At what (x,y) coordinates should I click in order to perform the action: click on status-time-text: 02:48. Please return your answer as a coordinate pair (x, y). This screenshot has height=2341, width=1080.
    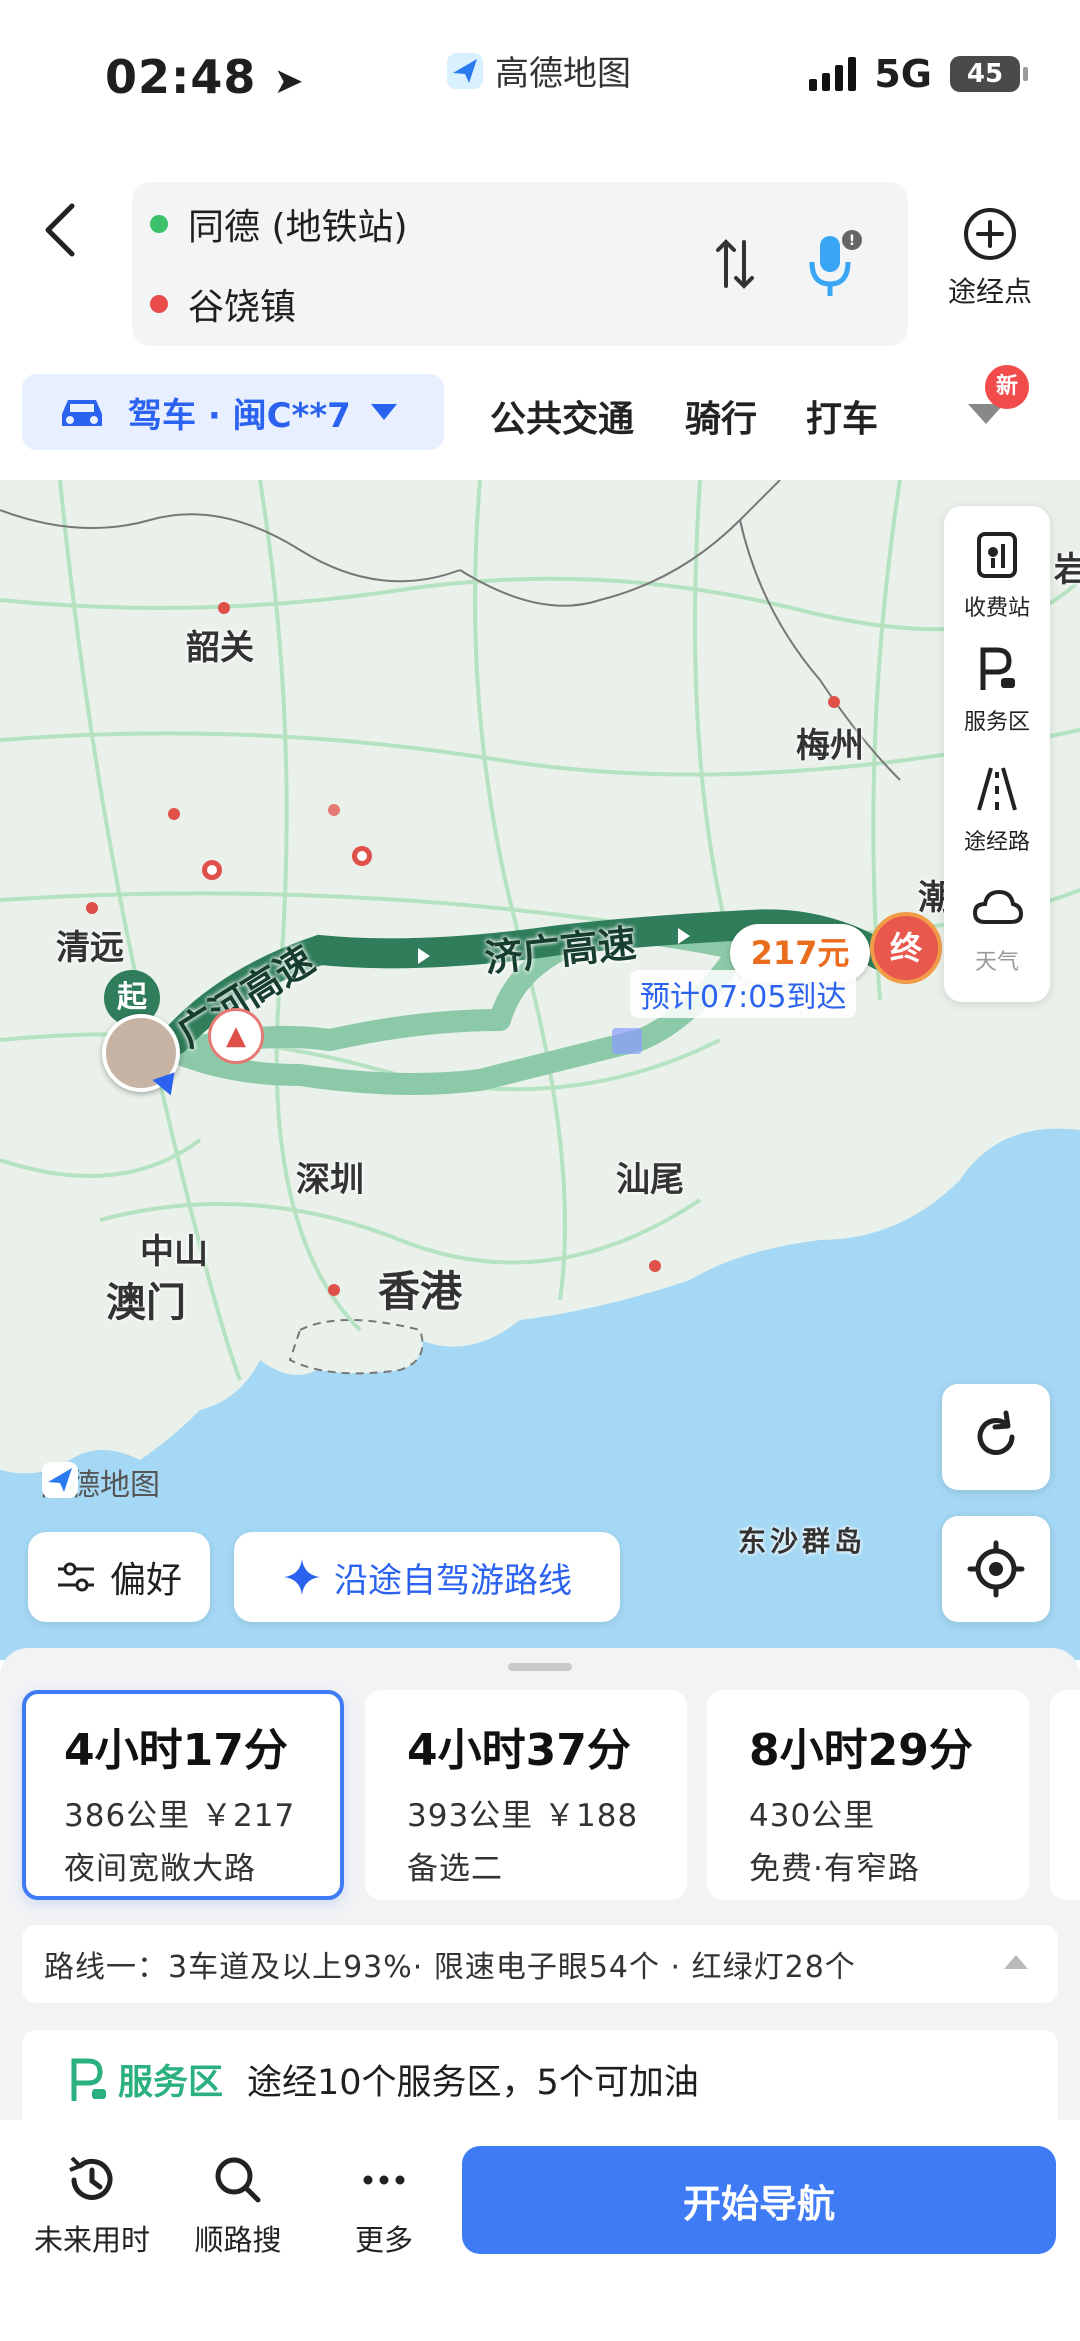
    Looking at the image, I should click on (181, 77).